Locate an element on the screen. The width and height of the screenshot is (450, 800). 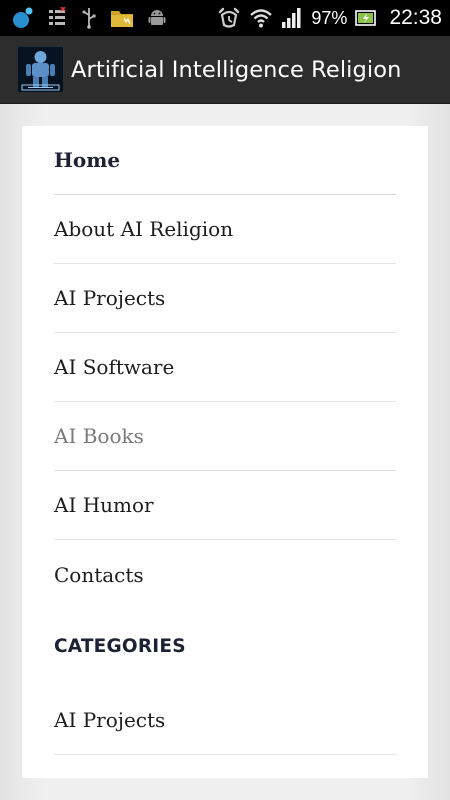
app-title: Artificial Intelligence Religion is located at coordinates (236, 69).